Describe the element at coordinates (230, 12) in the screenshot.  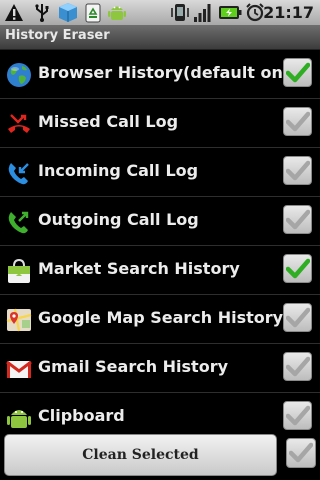
I see `battery-charging-icon` at that location.